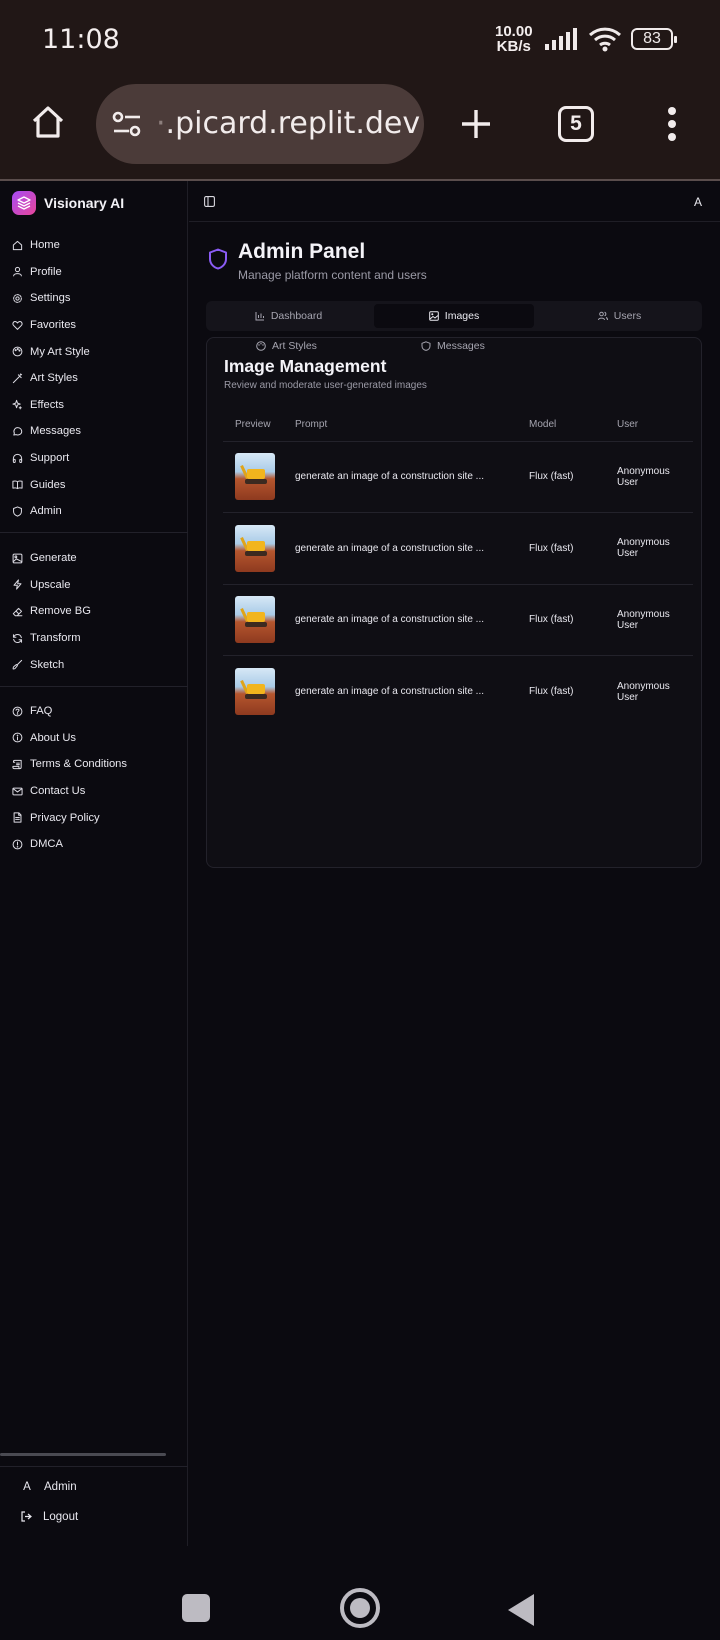  I want to click on address-bar: ·.picard.replit.dev, so click(260, 124).